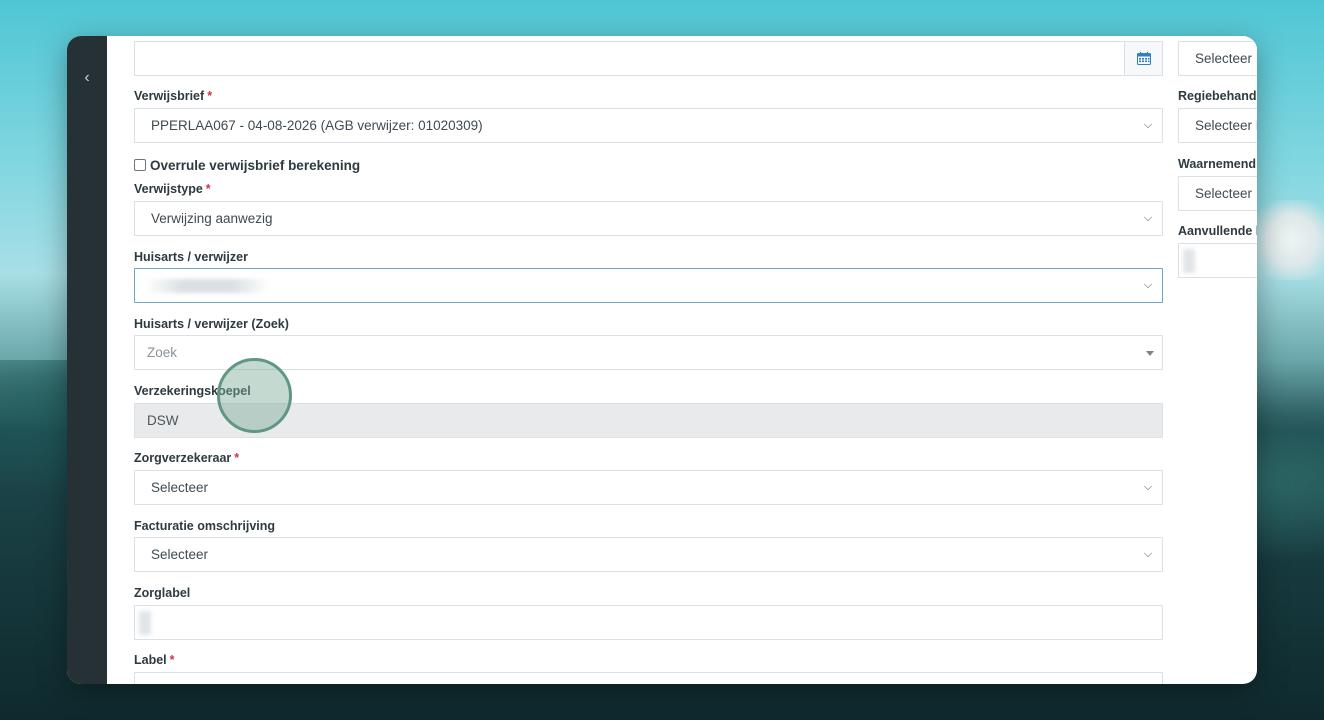  I want to click on overrule-label: Overrule verwijsbrief berekening, so click(255, 165).